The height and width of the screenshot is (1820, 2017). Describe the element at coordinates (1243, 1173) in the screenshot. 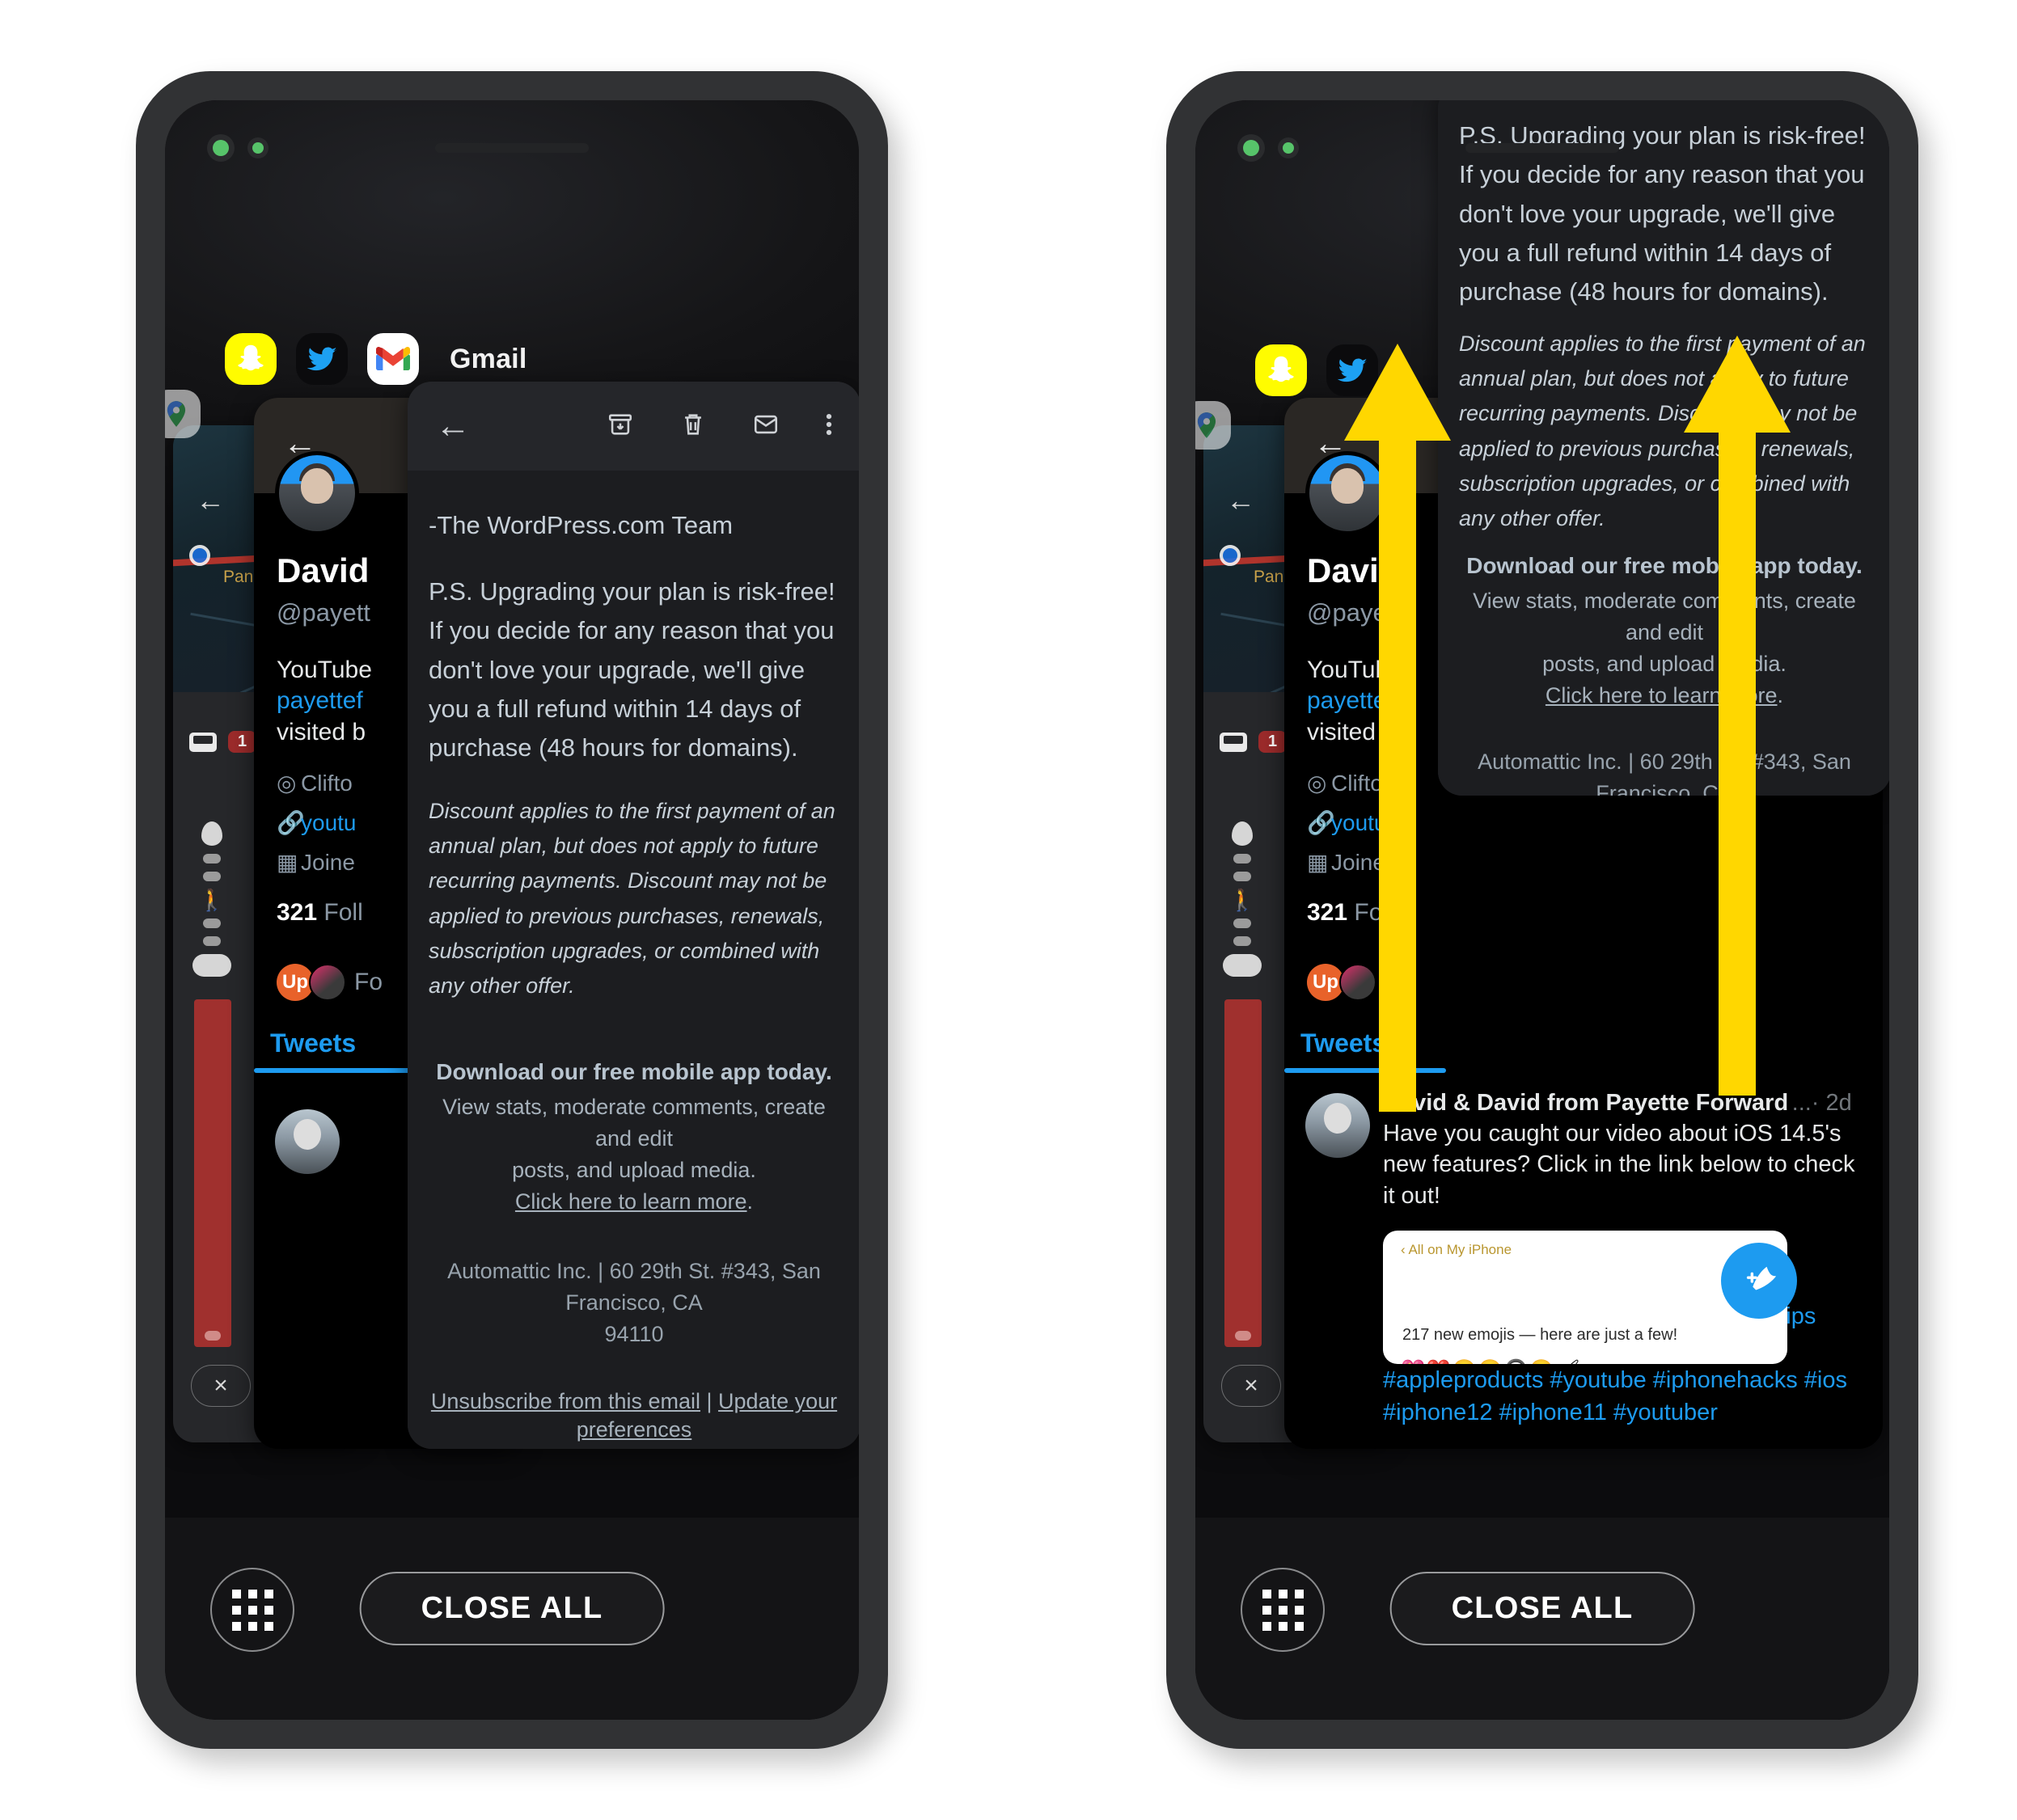

I see `maps-route-bar-right` at that location.